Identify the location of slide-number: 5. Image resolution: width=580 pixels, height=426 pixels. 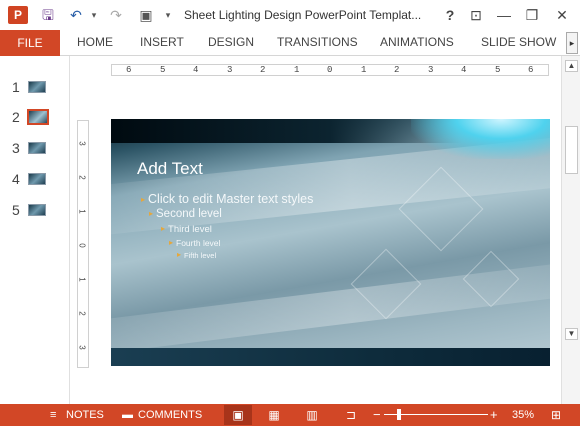
(16, 210).